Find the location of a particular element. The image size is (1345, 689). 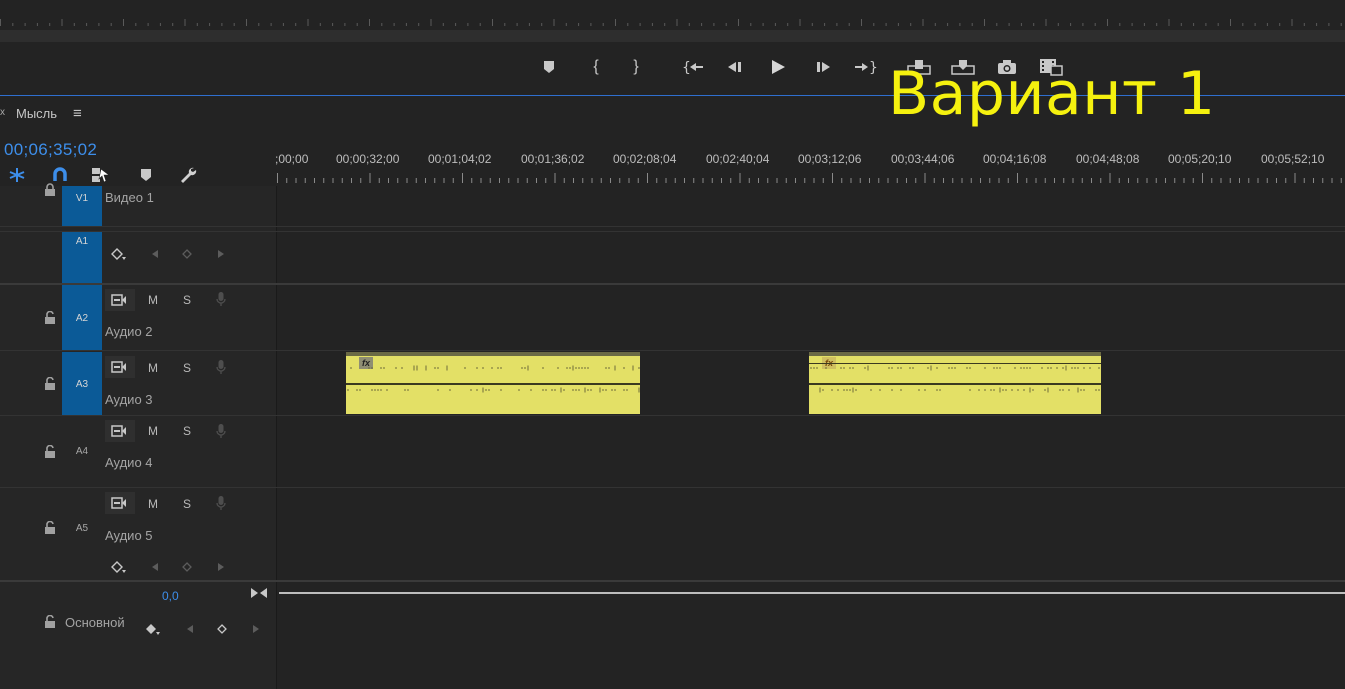

mark-in-button: { is located at coordinates (596, 67).